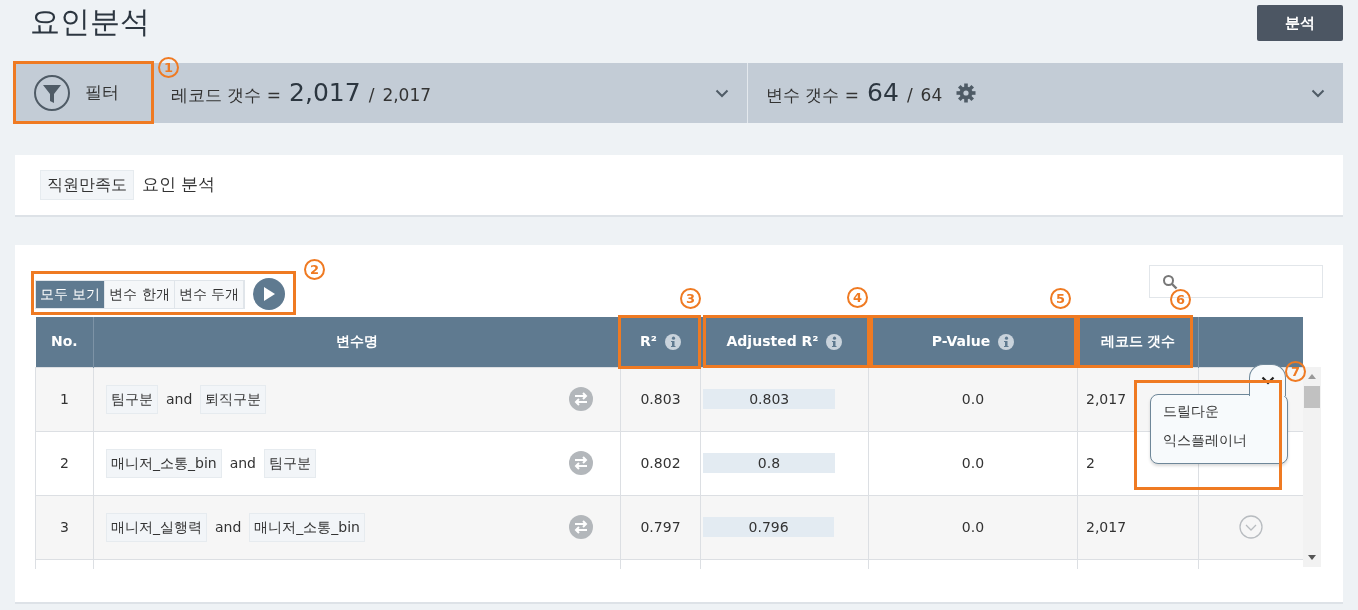  What do you see at coordinates (64, 398) in the screenshot?
I see `row-number: 1` at bounding box center [64, 398].